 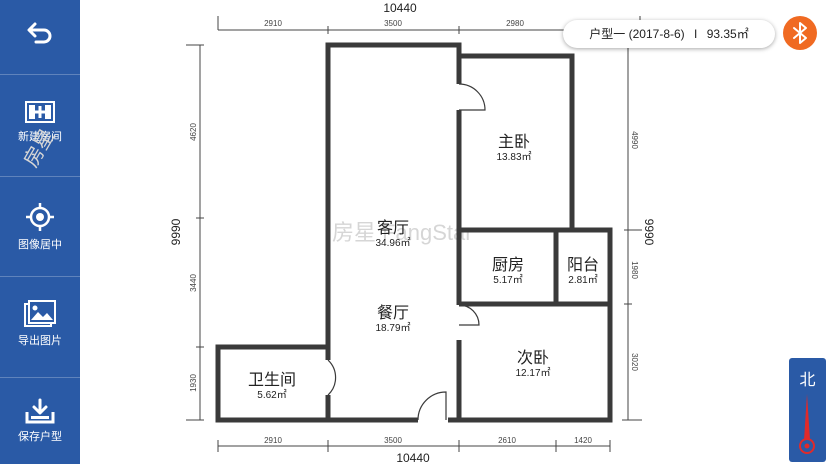 I want to click on top-segment-dimension: 3500, so click(x=393, y=23).